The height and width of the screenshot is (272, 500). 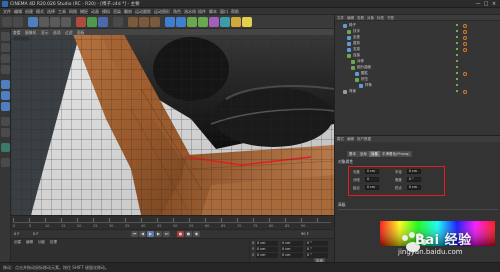 I want to click on play-icon: ▶, so click(x=150, y=234).